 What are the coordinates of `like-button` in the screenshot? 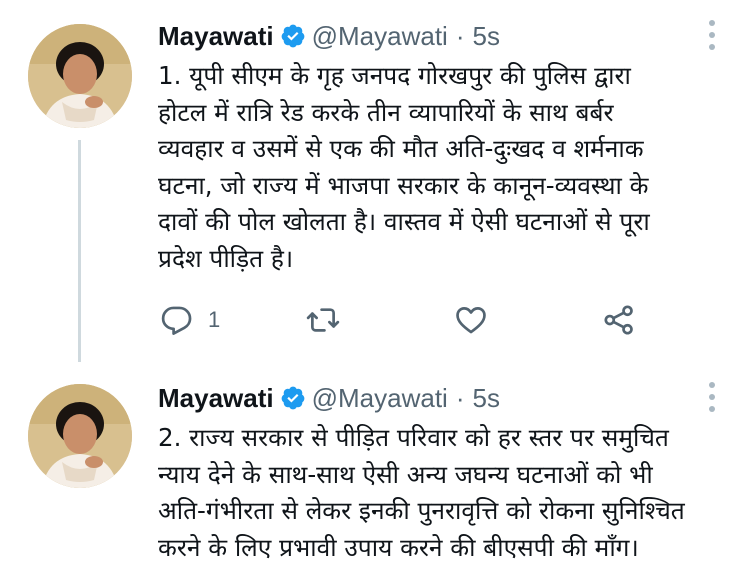 It's located at (471, 320).